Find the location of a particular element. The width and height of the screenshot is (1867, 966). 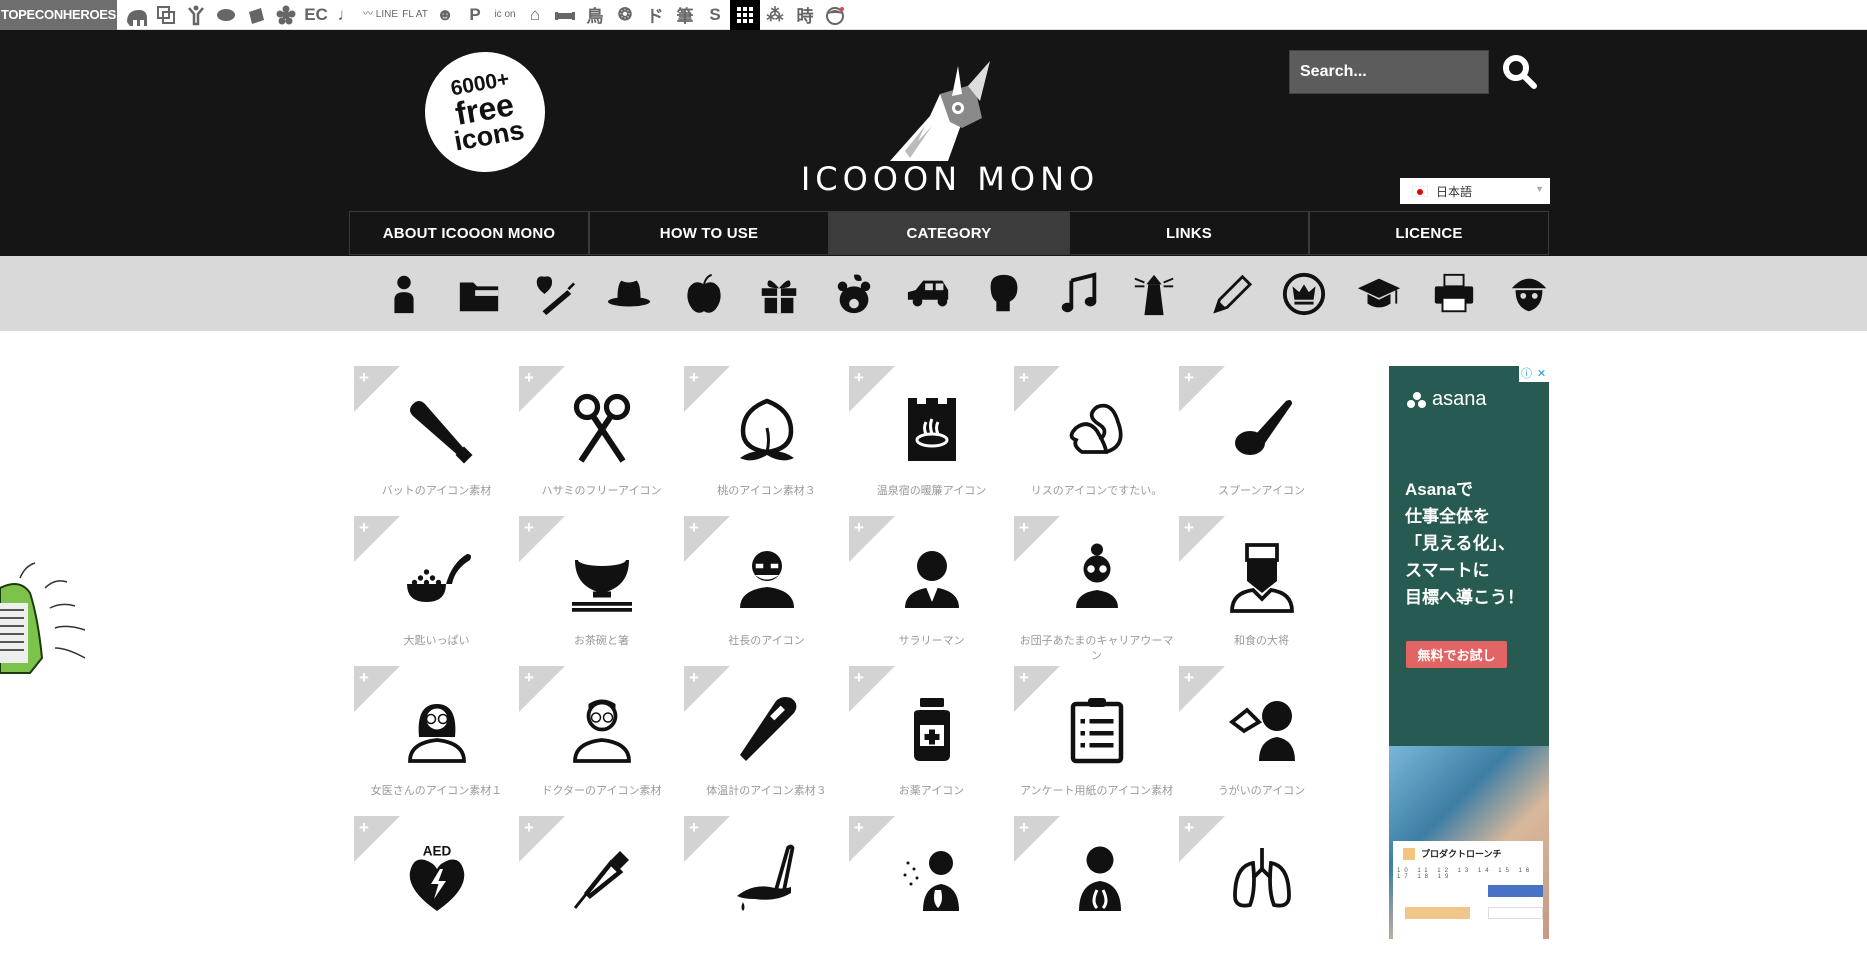

network-site-overlap-squares-icon is located at coordinates (166, 15).